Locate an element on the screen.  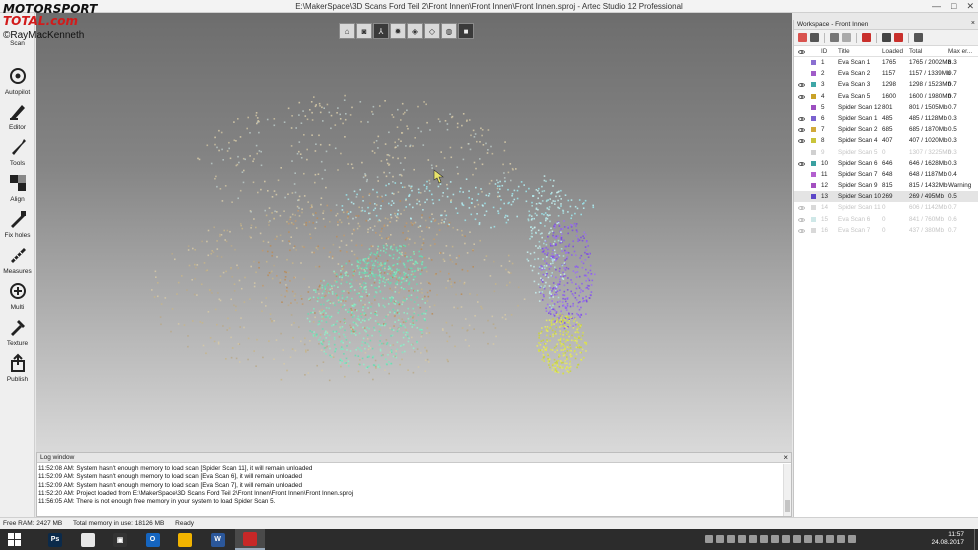
taskbar-app-word: W is located at coordinates (218, 539).